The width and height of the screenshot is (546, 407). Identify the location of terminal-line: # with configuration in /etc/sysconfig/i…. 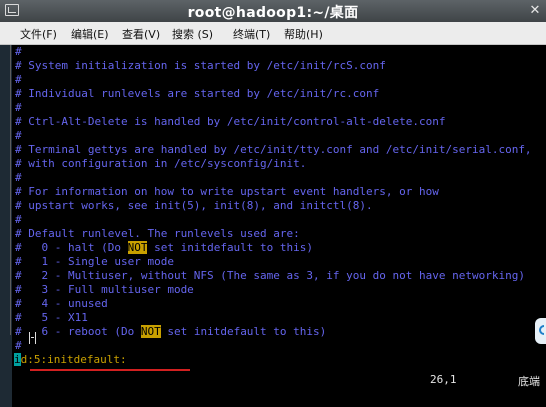
(161, 163).